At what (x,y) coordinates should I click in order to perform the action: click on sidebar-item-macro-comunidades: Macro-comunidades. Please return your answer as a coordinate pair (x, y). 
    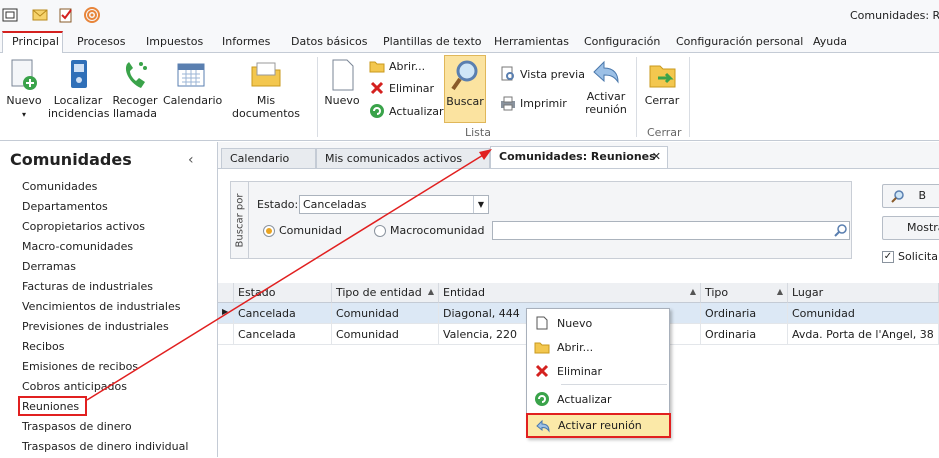
    Looking at the image, I should click on (77, 246).